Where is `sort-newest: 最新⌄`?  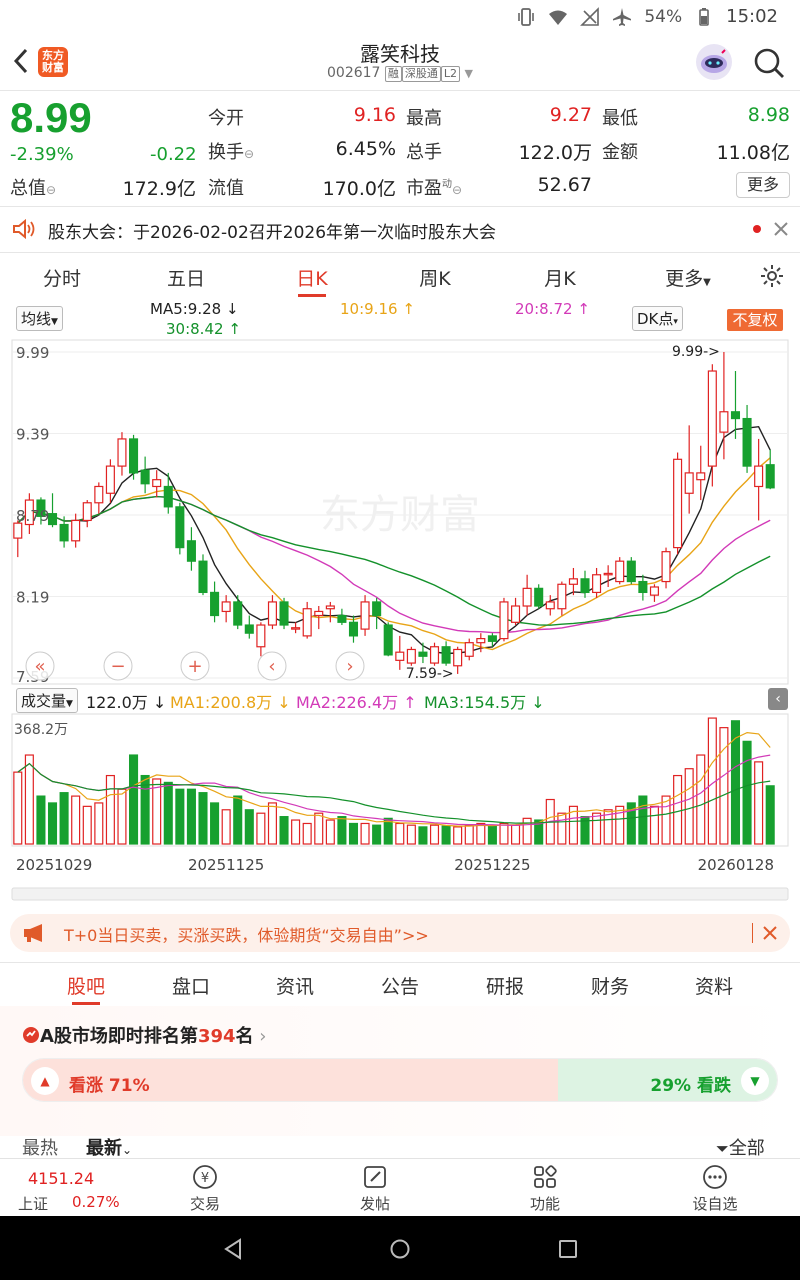
sort-newest: 最新⌄ is located at coordinates (109, 1147).